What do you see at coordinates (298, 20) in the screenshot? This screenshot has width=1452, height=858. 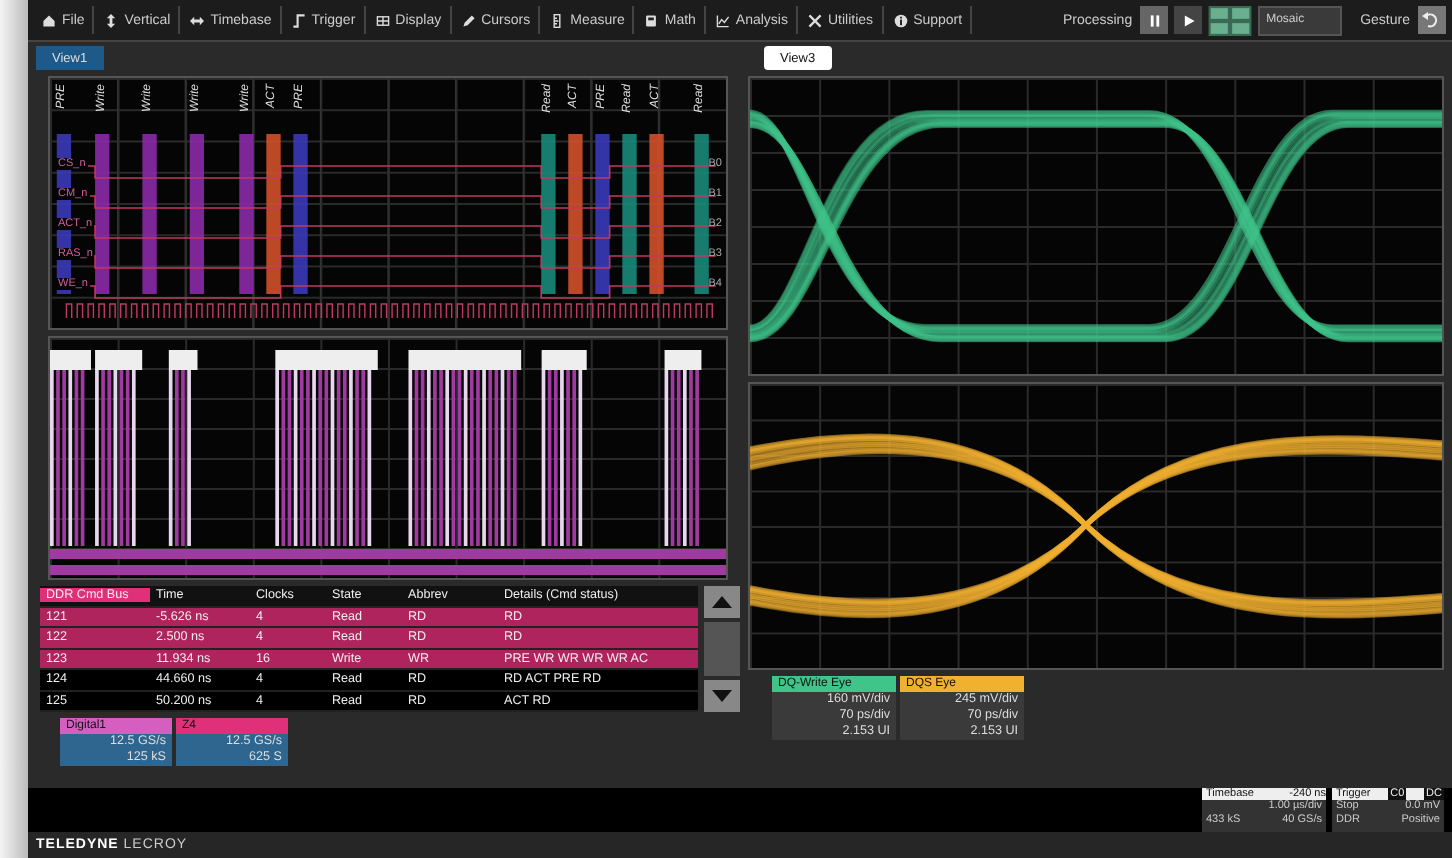 I see `edge-icon` at bounding box center [298, 20].